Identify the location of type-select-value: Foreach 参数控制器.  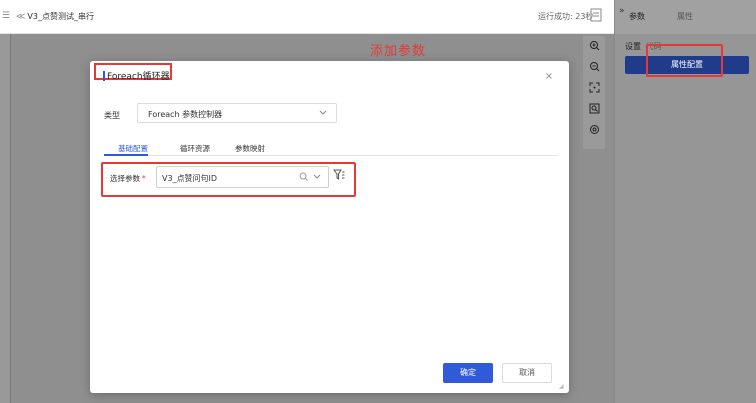
(185, 114).